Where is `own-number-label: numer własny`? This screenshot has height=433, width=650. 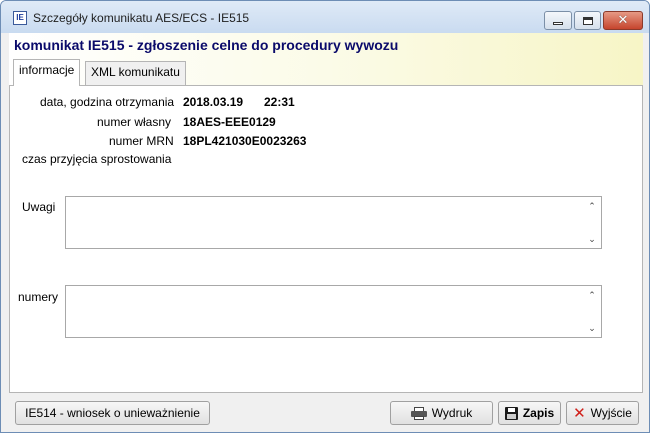 own-number-label: numer własny is located at coordinates (134, 122).